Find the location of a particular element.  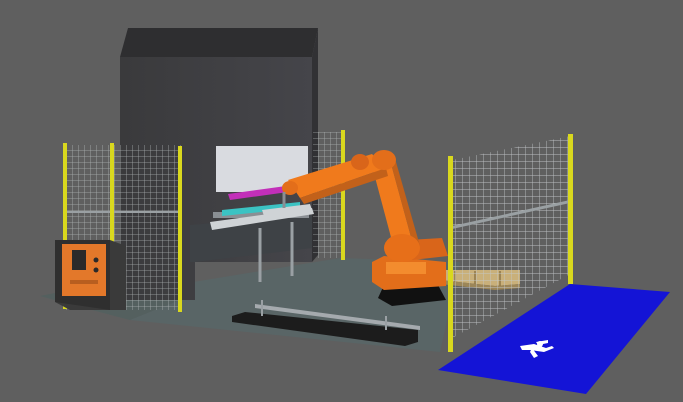

hmi-screen is located at coordinates (79, 260).